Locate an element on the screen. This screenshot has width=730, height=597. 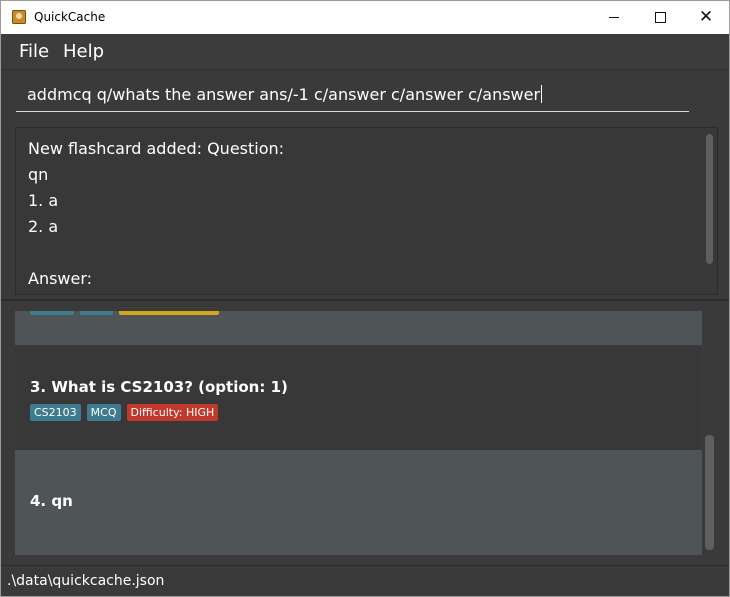
menu-bar: File Help is located at coordinates (365, 52).